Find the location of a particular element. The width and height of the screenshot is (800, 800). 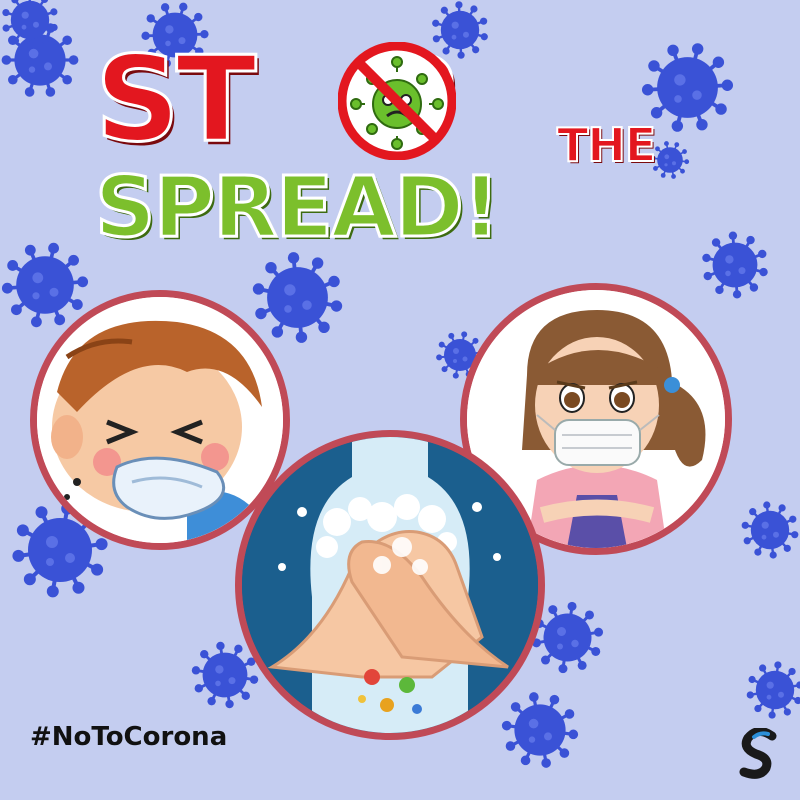

child-sneezing-illustration is located at coordinates (160, 420).